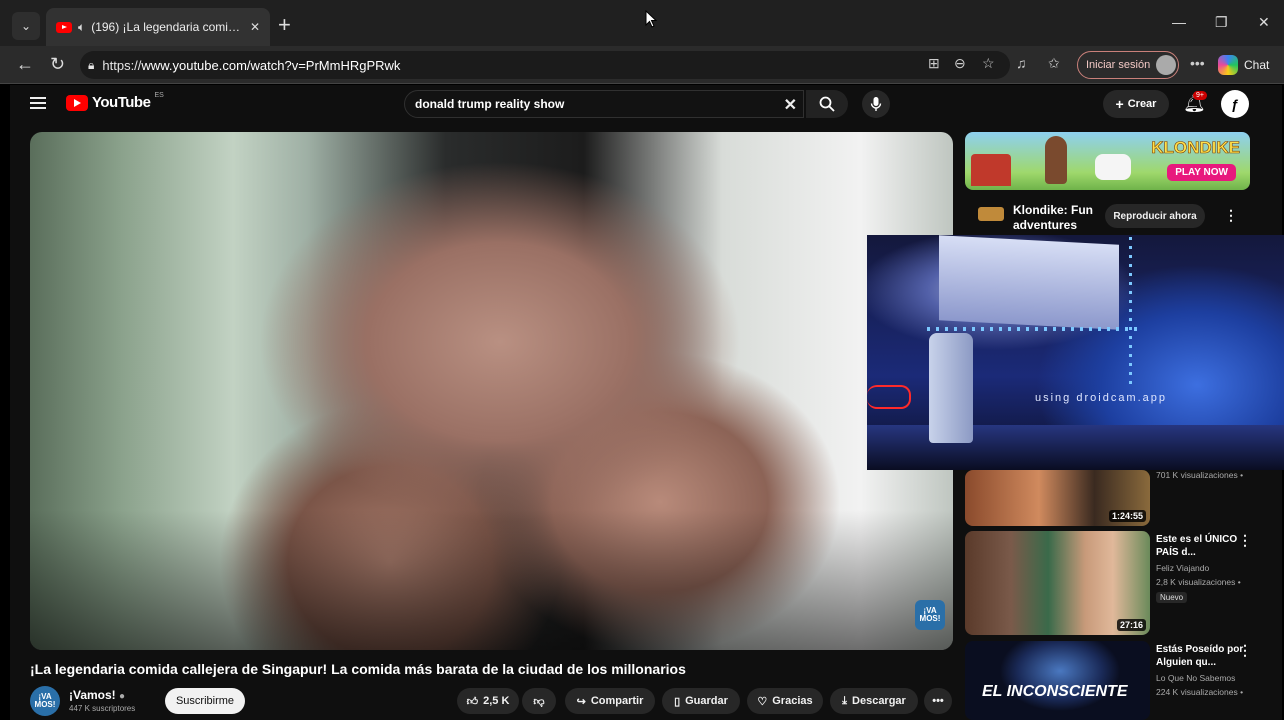 The image size is (1284, 720). I want to click on led-strip, so click(1032, 329).